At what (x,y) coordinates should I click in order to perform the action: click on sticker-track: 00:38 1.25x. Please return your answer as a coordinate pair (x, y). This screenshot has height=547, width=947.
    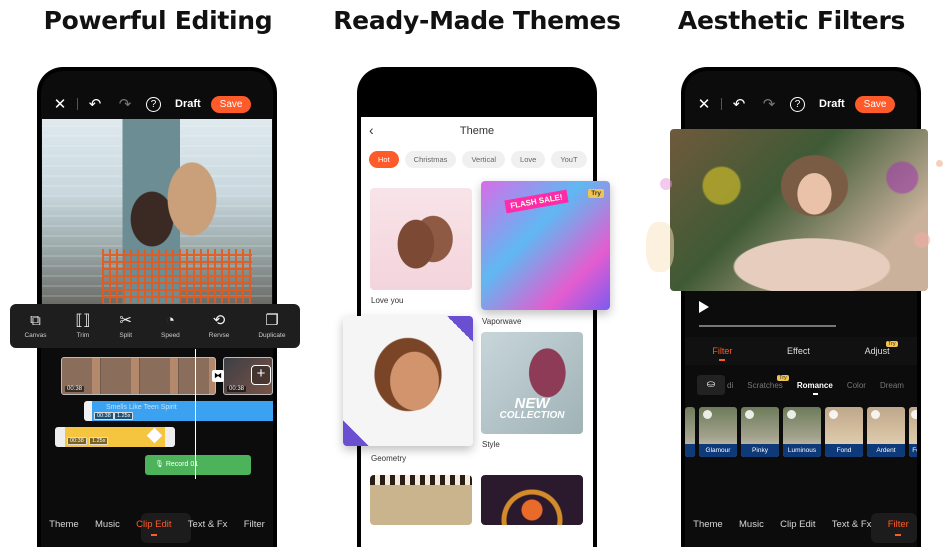
    Looking at the image, I should click on (115, 437).